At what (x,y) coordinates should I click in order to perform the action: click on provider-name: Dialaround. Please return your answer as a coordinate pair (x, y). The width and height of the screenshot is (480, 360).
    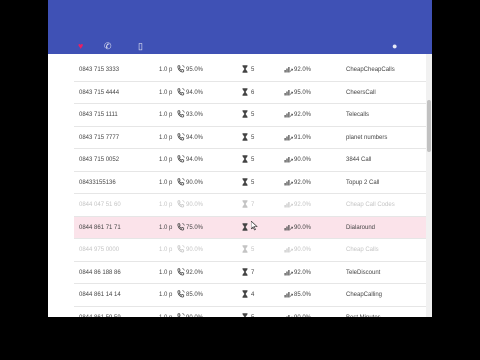
    Looking at the image, I should click on (361, 227).